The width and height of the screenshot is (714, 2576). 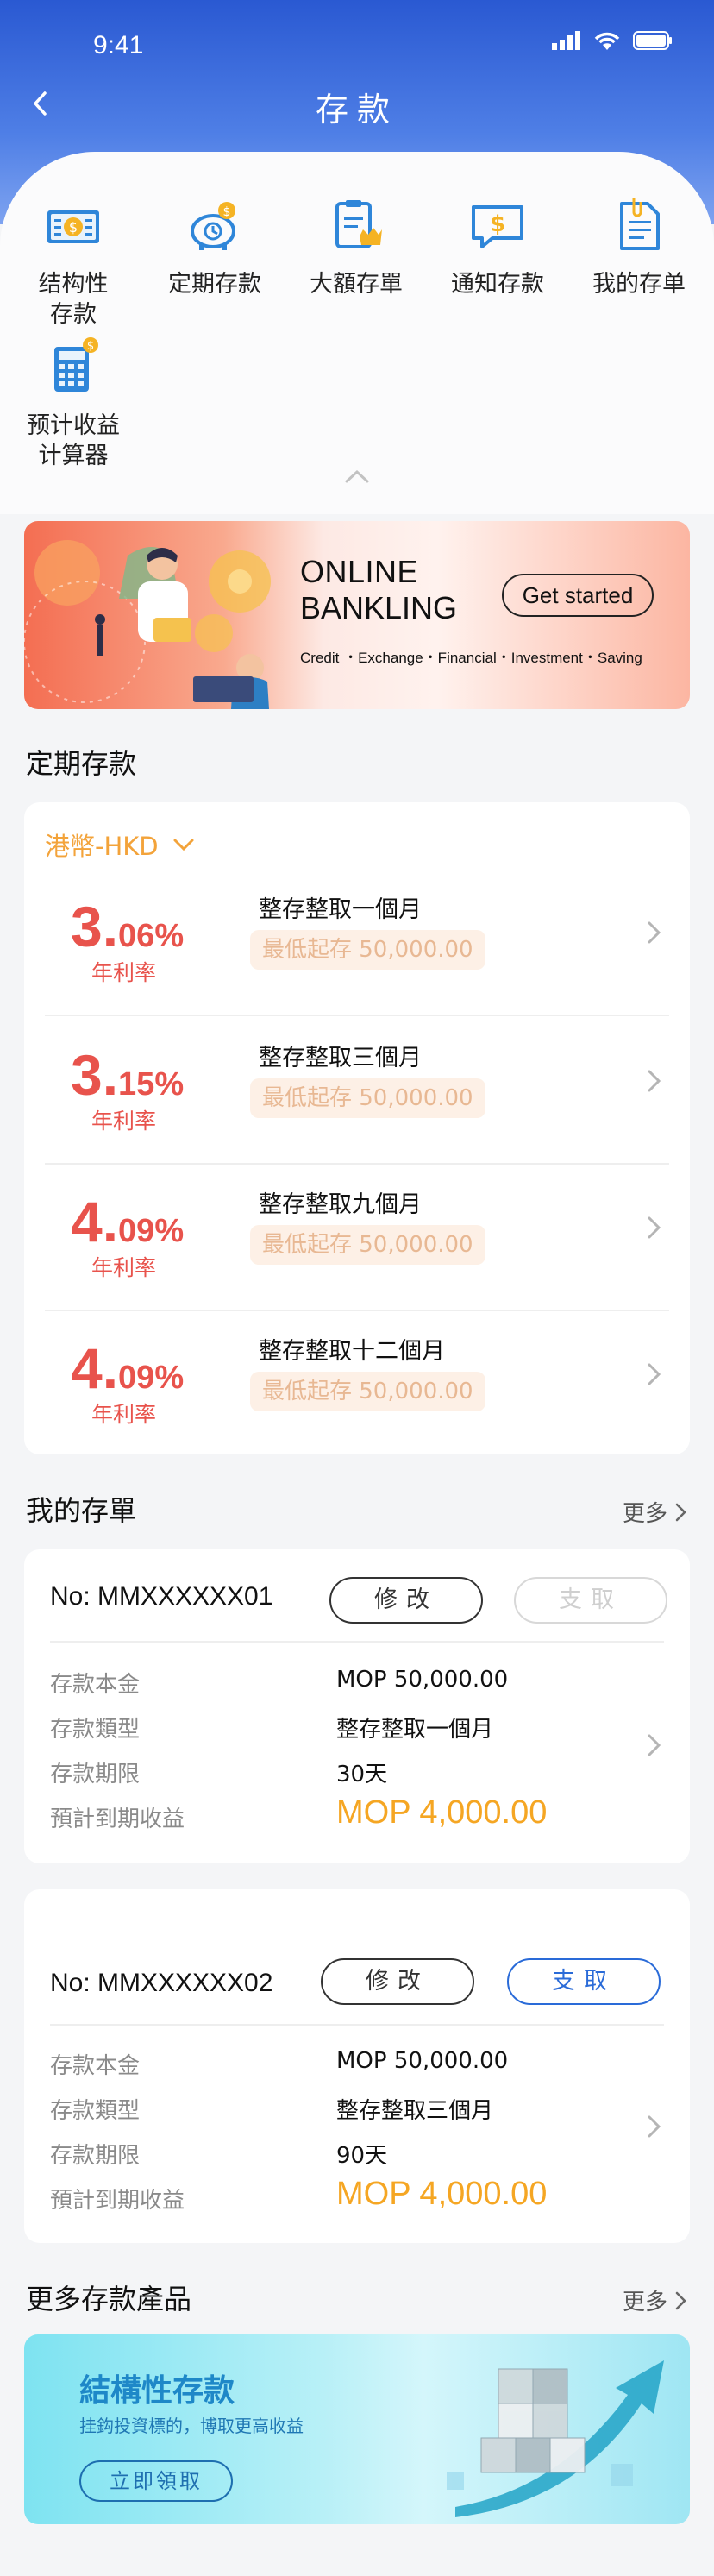 What do you see at coordinates (156, 2481) in the screenshot?
I see `claim-now-button: 立即領取` at bounding box center [156, 2481].